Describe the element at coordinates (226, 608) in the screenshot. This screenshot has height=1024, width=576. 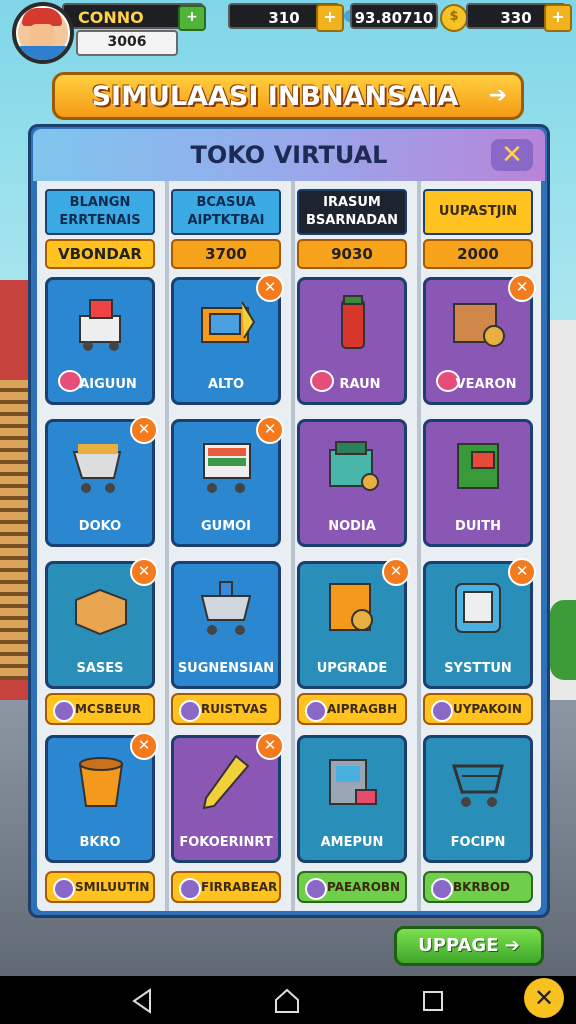
I see `trolley-icon` at that location.